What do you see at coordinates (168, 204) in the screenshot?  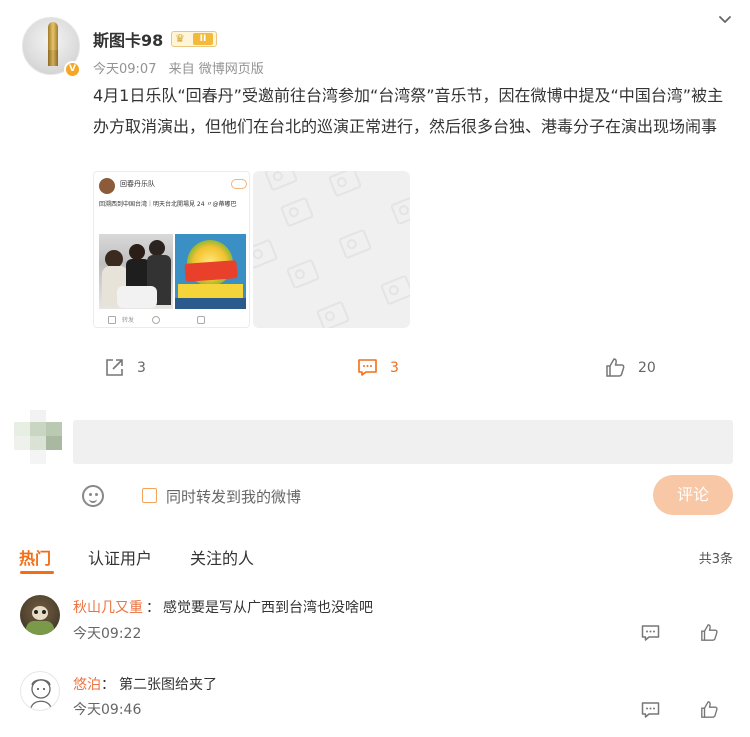 I see `band-post-line: 回溯西到中国台湾｜明天台北開場見 24 〃@蒂嘟巴` at bounding box center [168, 204].